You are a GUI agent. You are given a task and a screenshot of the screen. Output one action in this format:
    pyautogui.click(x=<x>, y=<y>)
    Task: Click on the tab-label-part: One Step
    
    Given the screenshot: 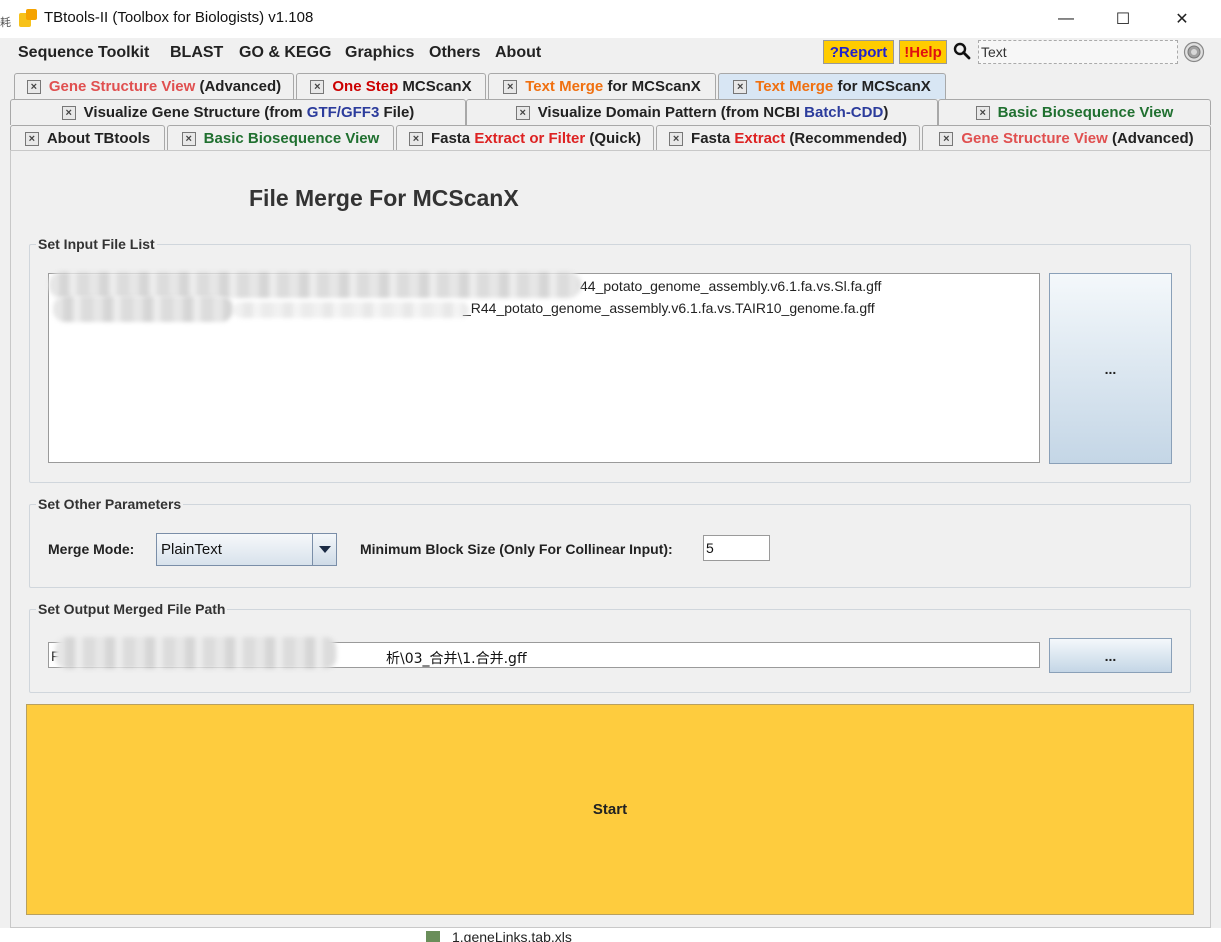 What is the action you would take?
    pyautogui.click(x=365, y=86)
    